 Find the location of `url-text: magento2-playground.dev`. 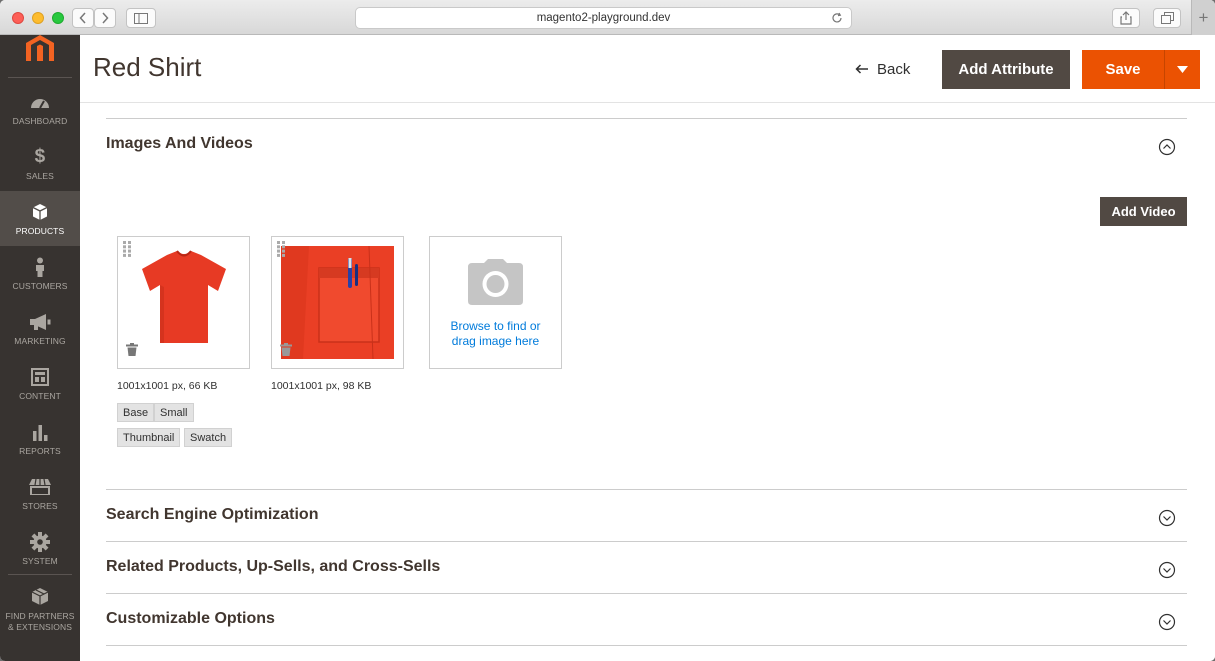

url-text: magento2-playground.dev is located at coordinates (603, 18).